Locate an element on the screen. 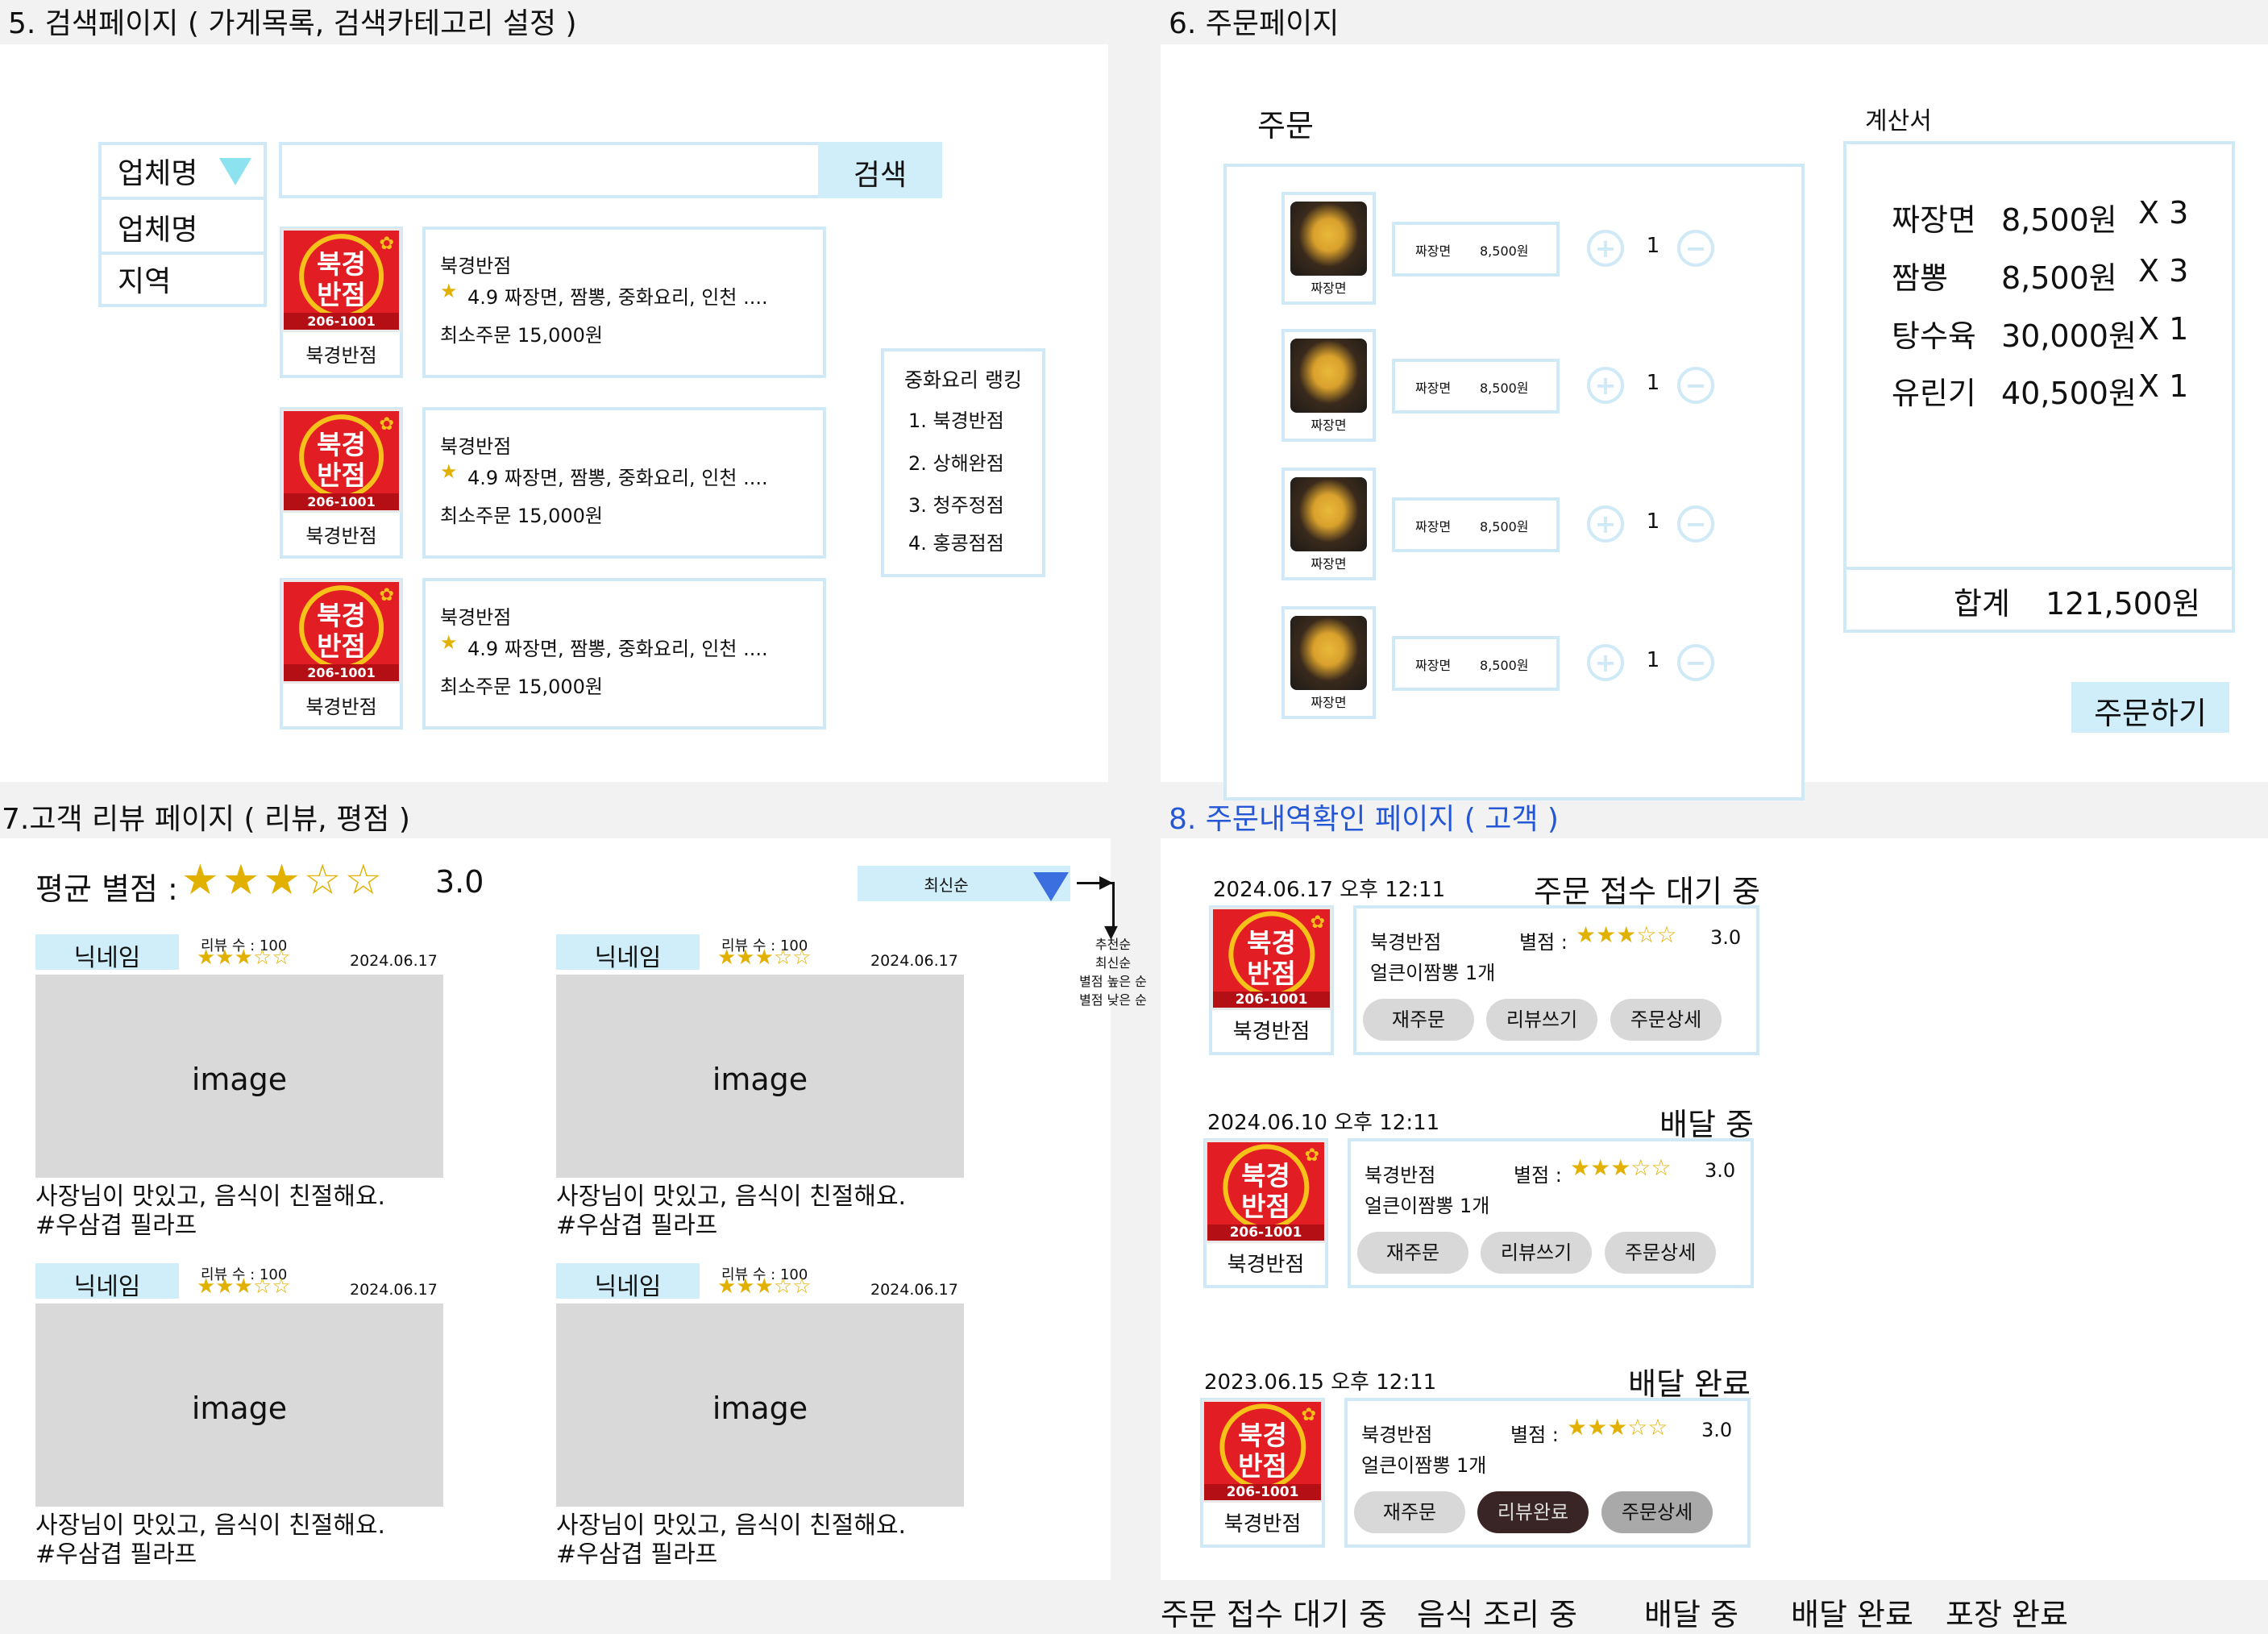 Image resolution: width=2268 pixels, height=1634 pixels. receipt-item-qty: X 1 is located at coordinates (2163, 329).